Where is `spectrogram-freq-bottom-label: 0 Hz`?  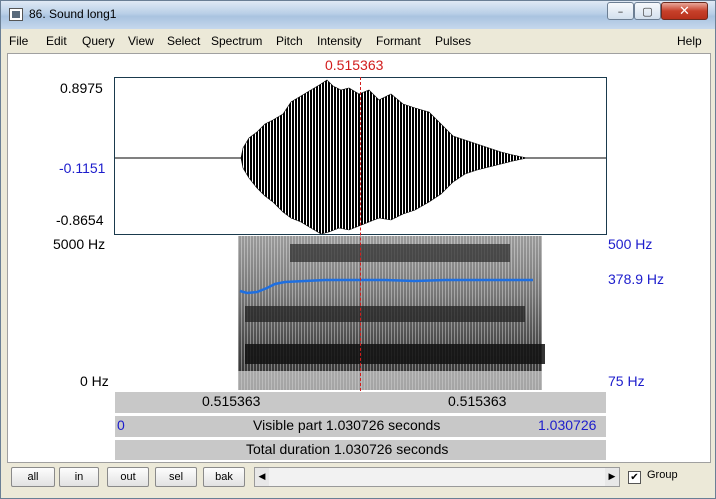 spectrogram-freq-bottom-label: 0 Hz is located at coordinates (94, 381).